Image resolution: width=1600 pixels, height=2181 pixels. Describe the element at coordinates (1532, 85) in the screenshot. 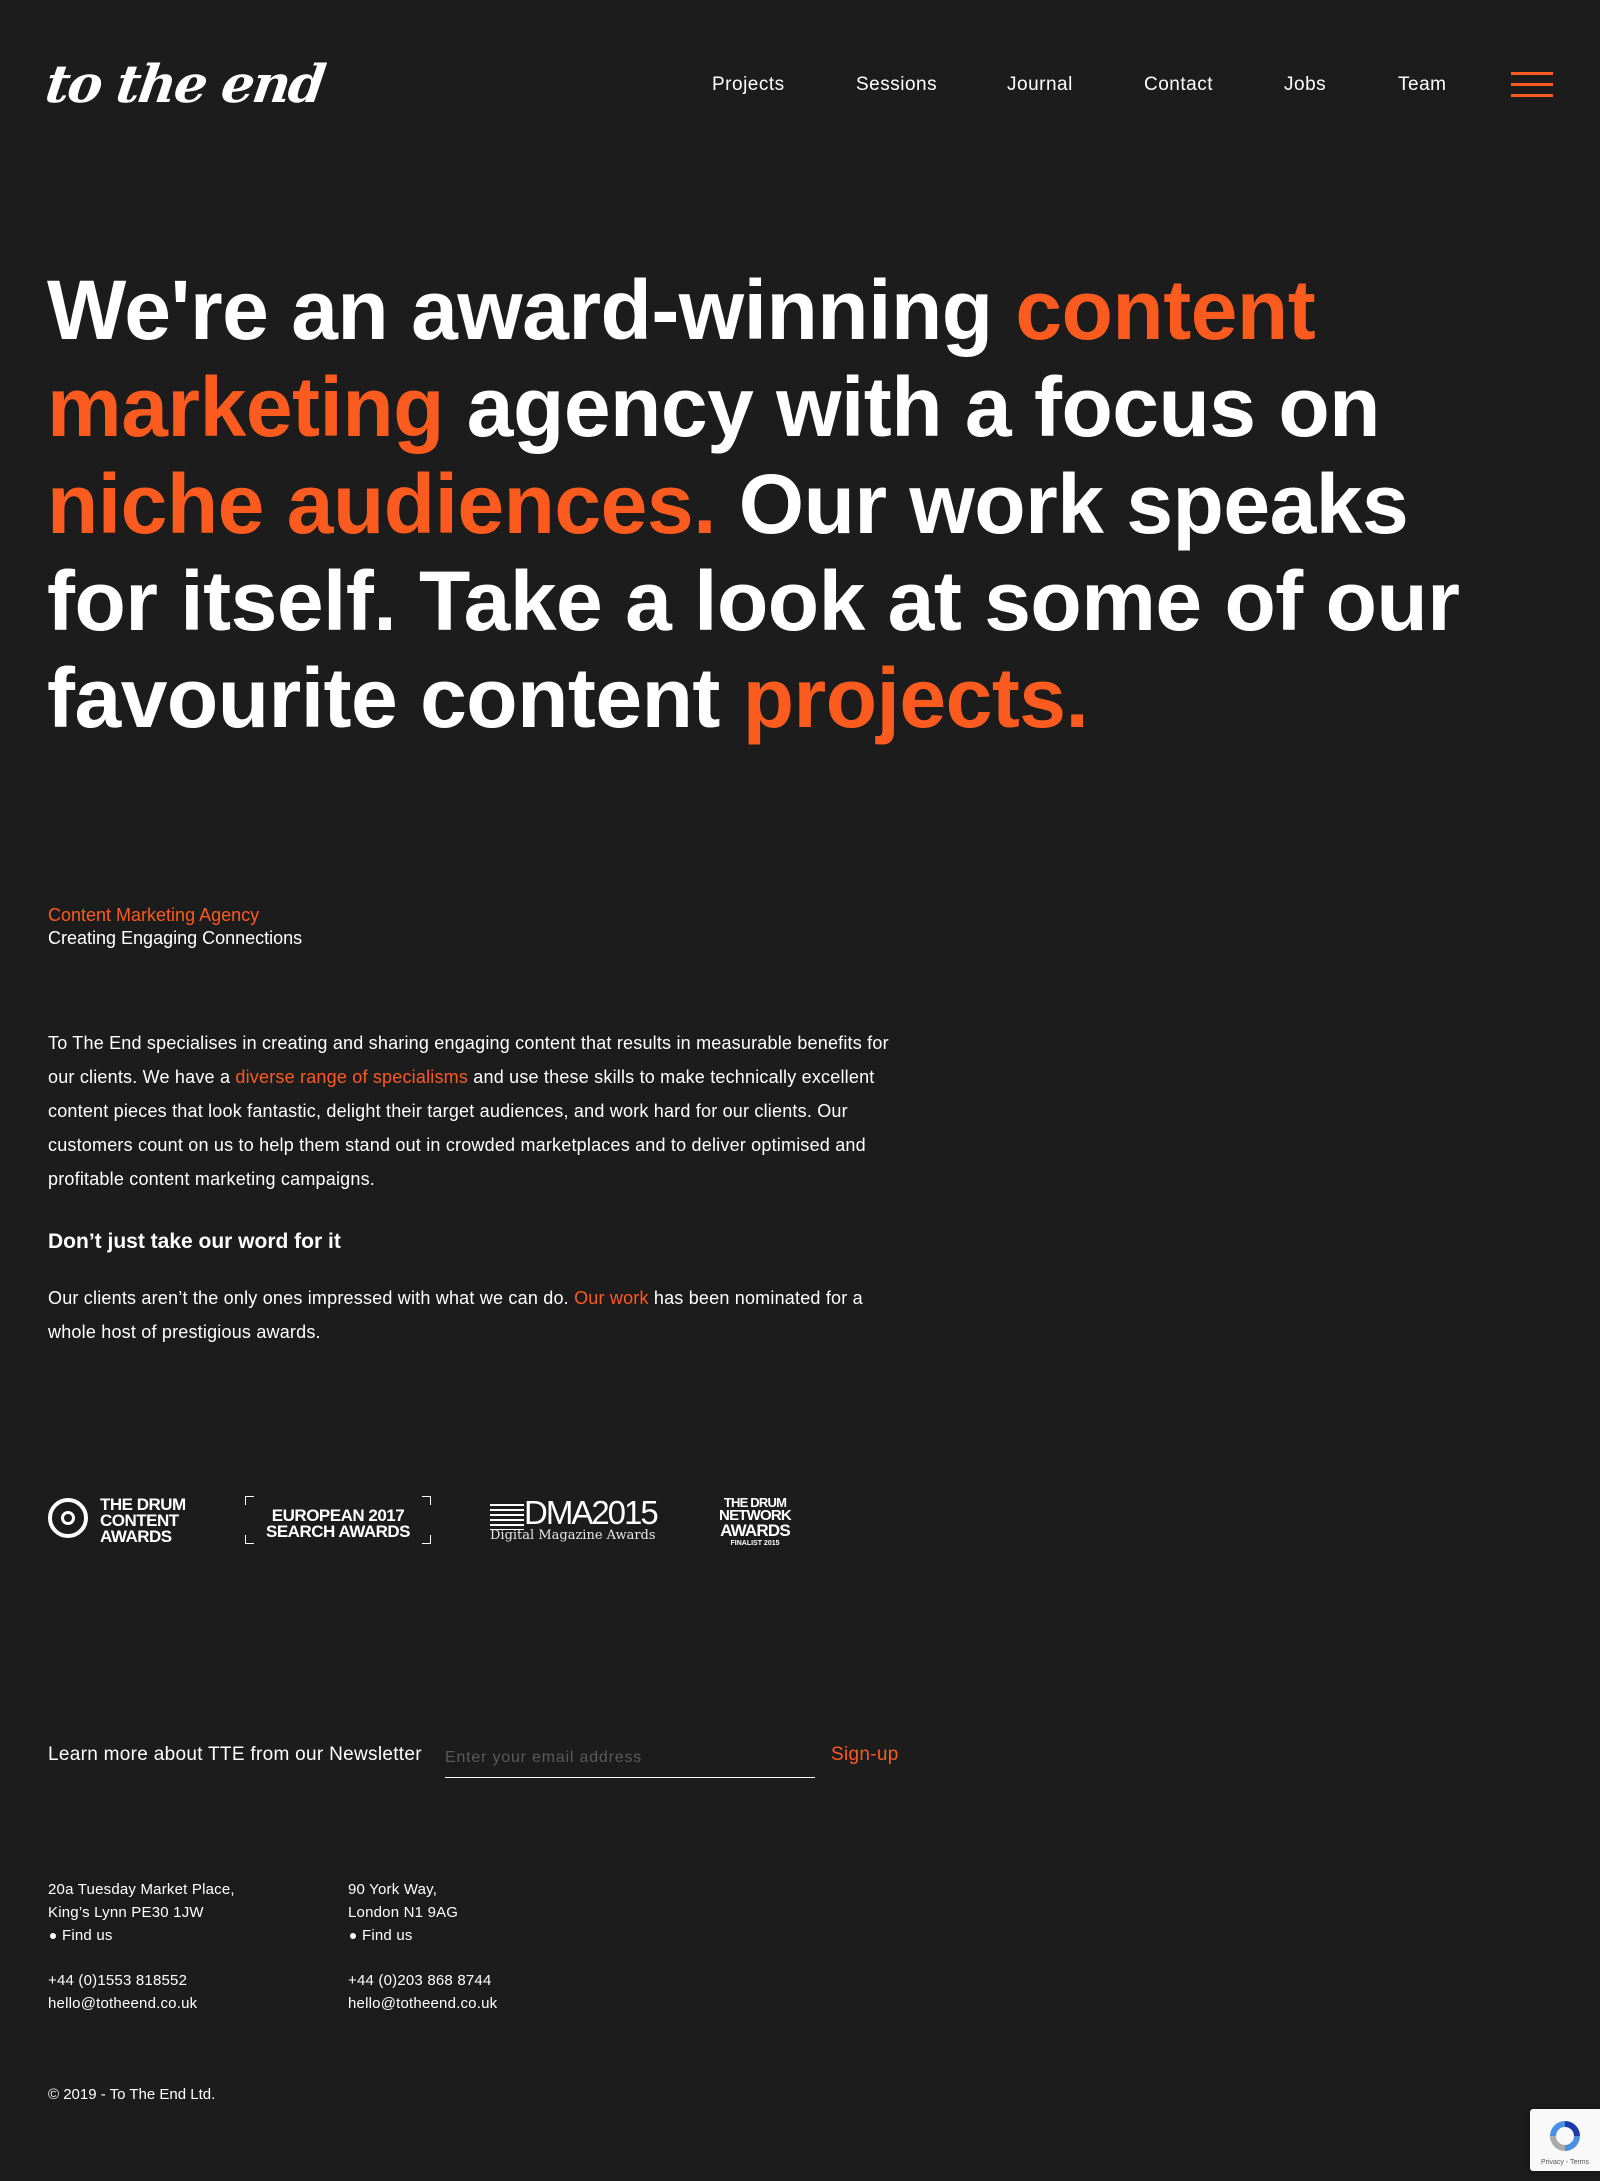

I see `hamburger-menu-icon` at that location.